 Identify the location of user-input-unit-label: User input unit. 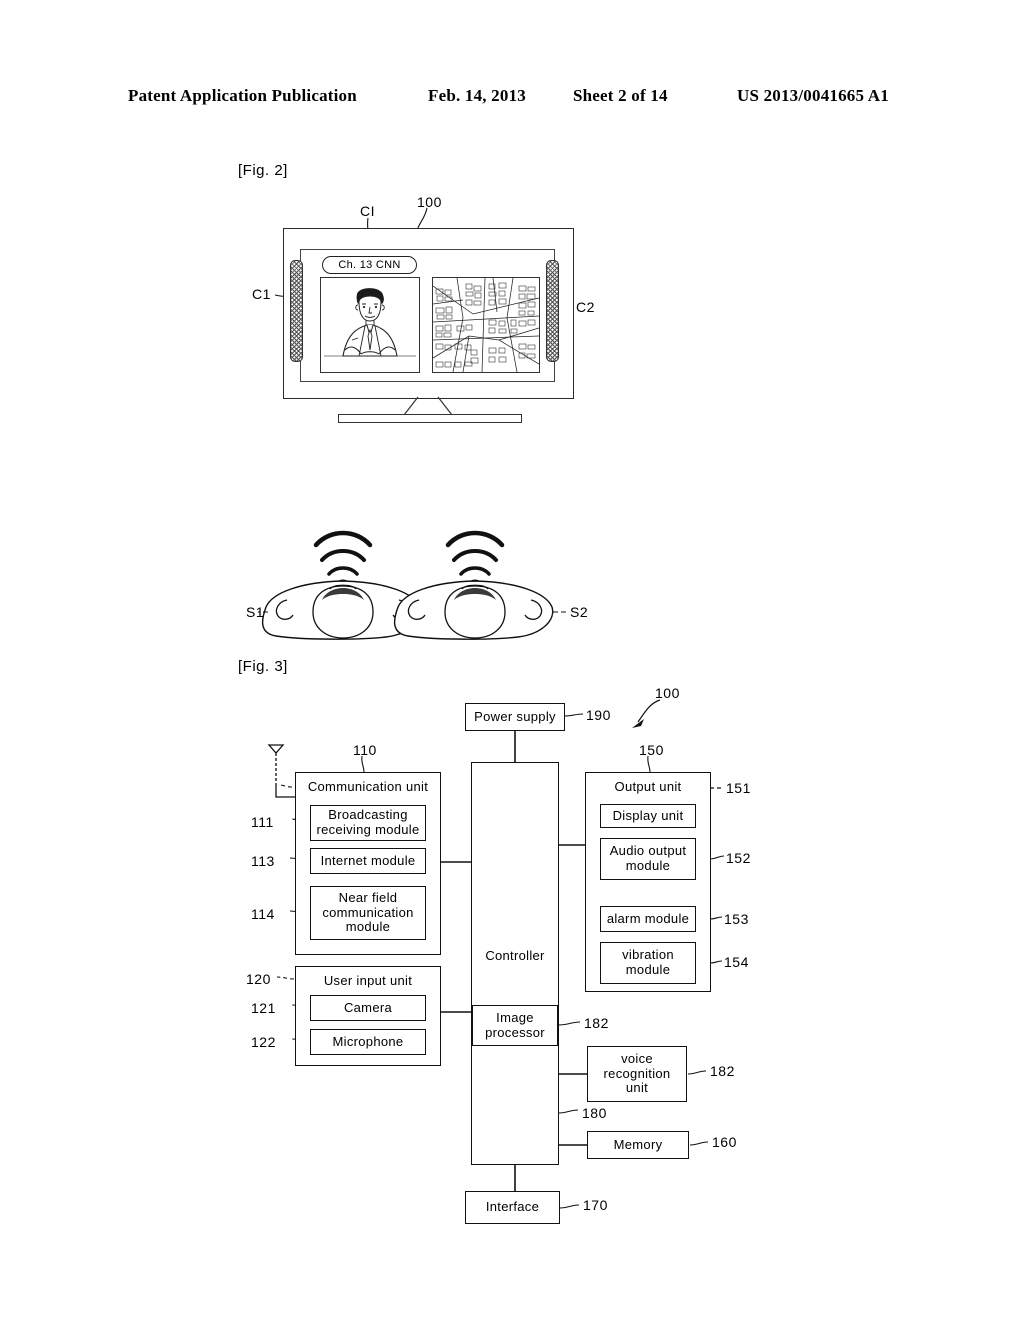
(368, 980).